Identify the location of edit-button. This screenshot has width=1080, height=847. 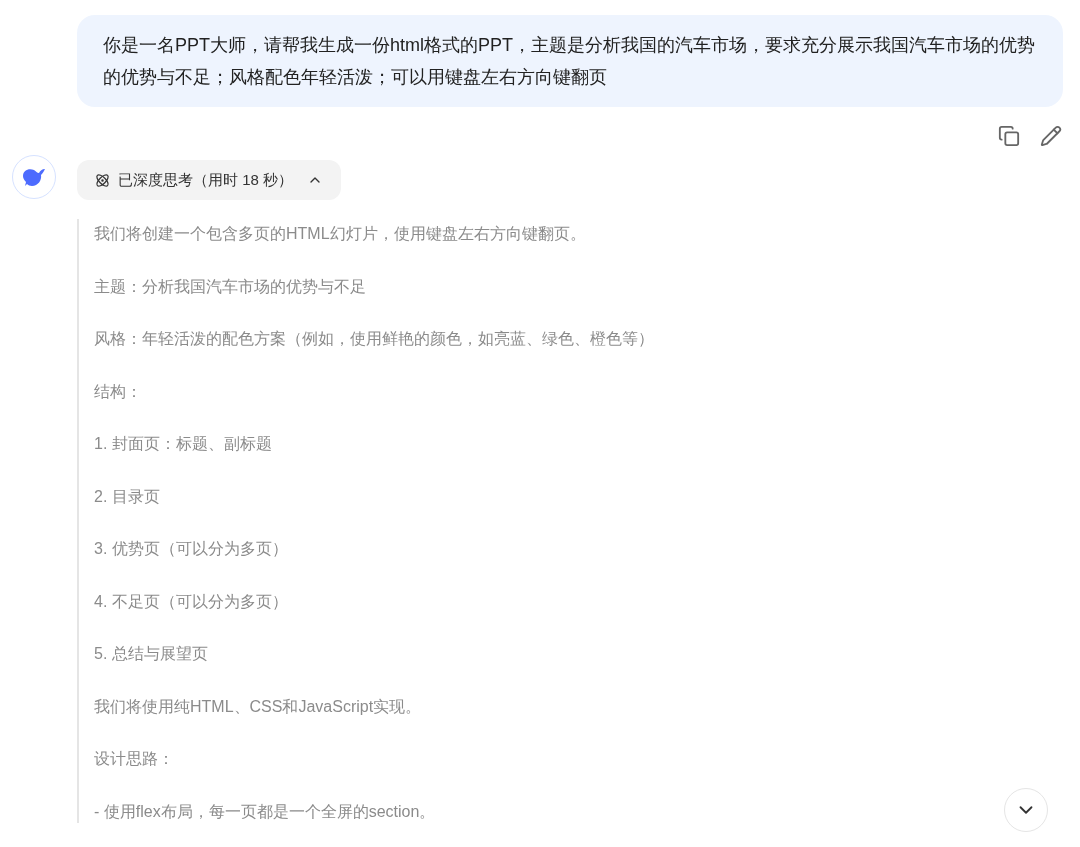
(1051, 136).